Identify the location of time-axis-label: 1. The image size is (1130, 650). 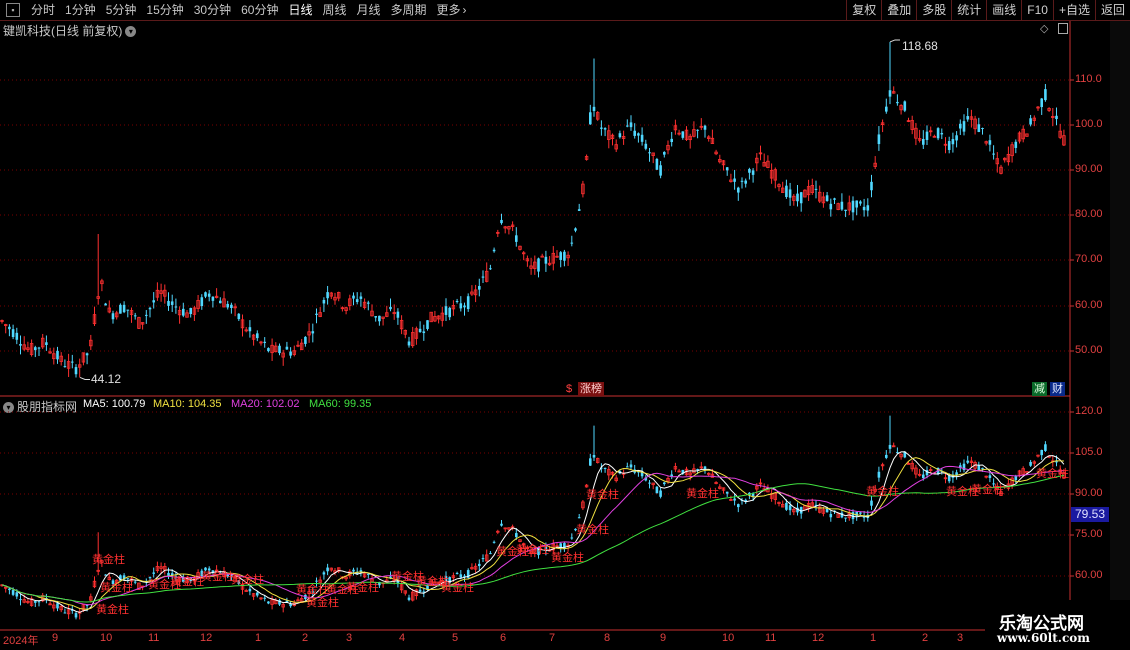
(258, 638).